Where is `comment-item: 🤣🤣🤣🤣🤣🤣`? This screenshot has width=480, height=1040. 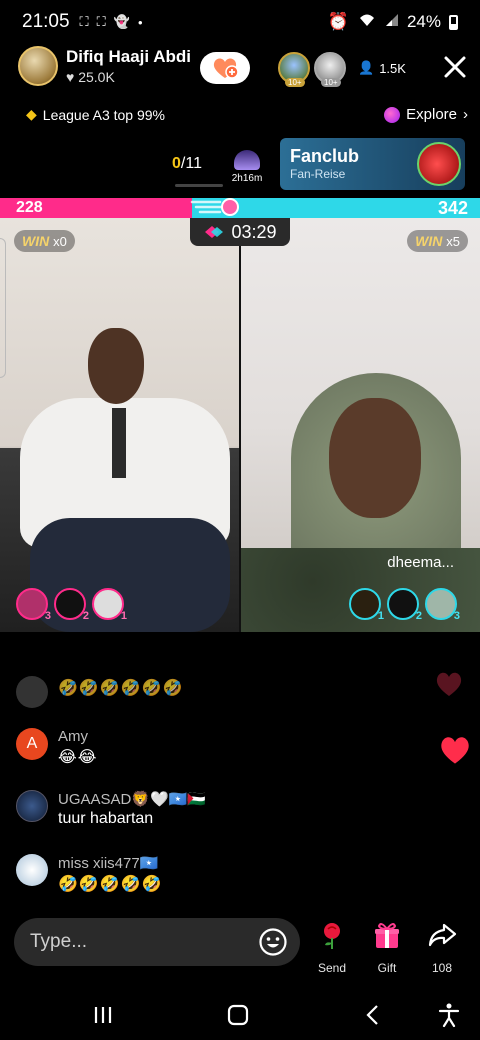 comment-item: 🤣🤣🤣🤣🤣🤣 is located at coordinates (100, 692).